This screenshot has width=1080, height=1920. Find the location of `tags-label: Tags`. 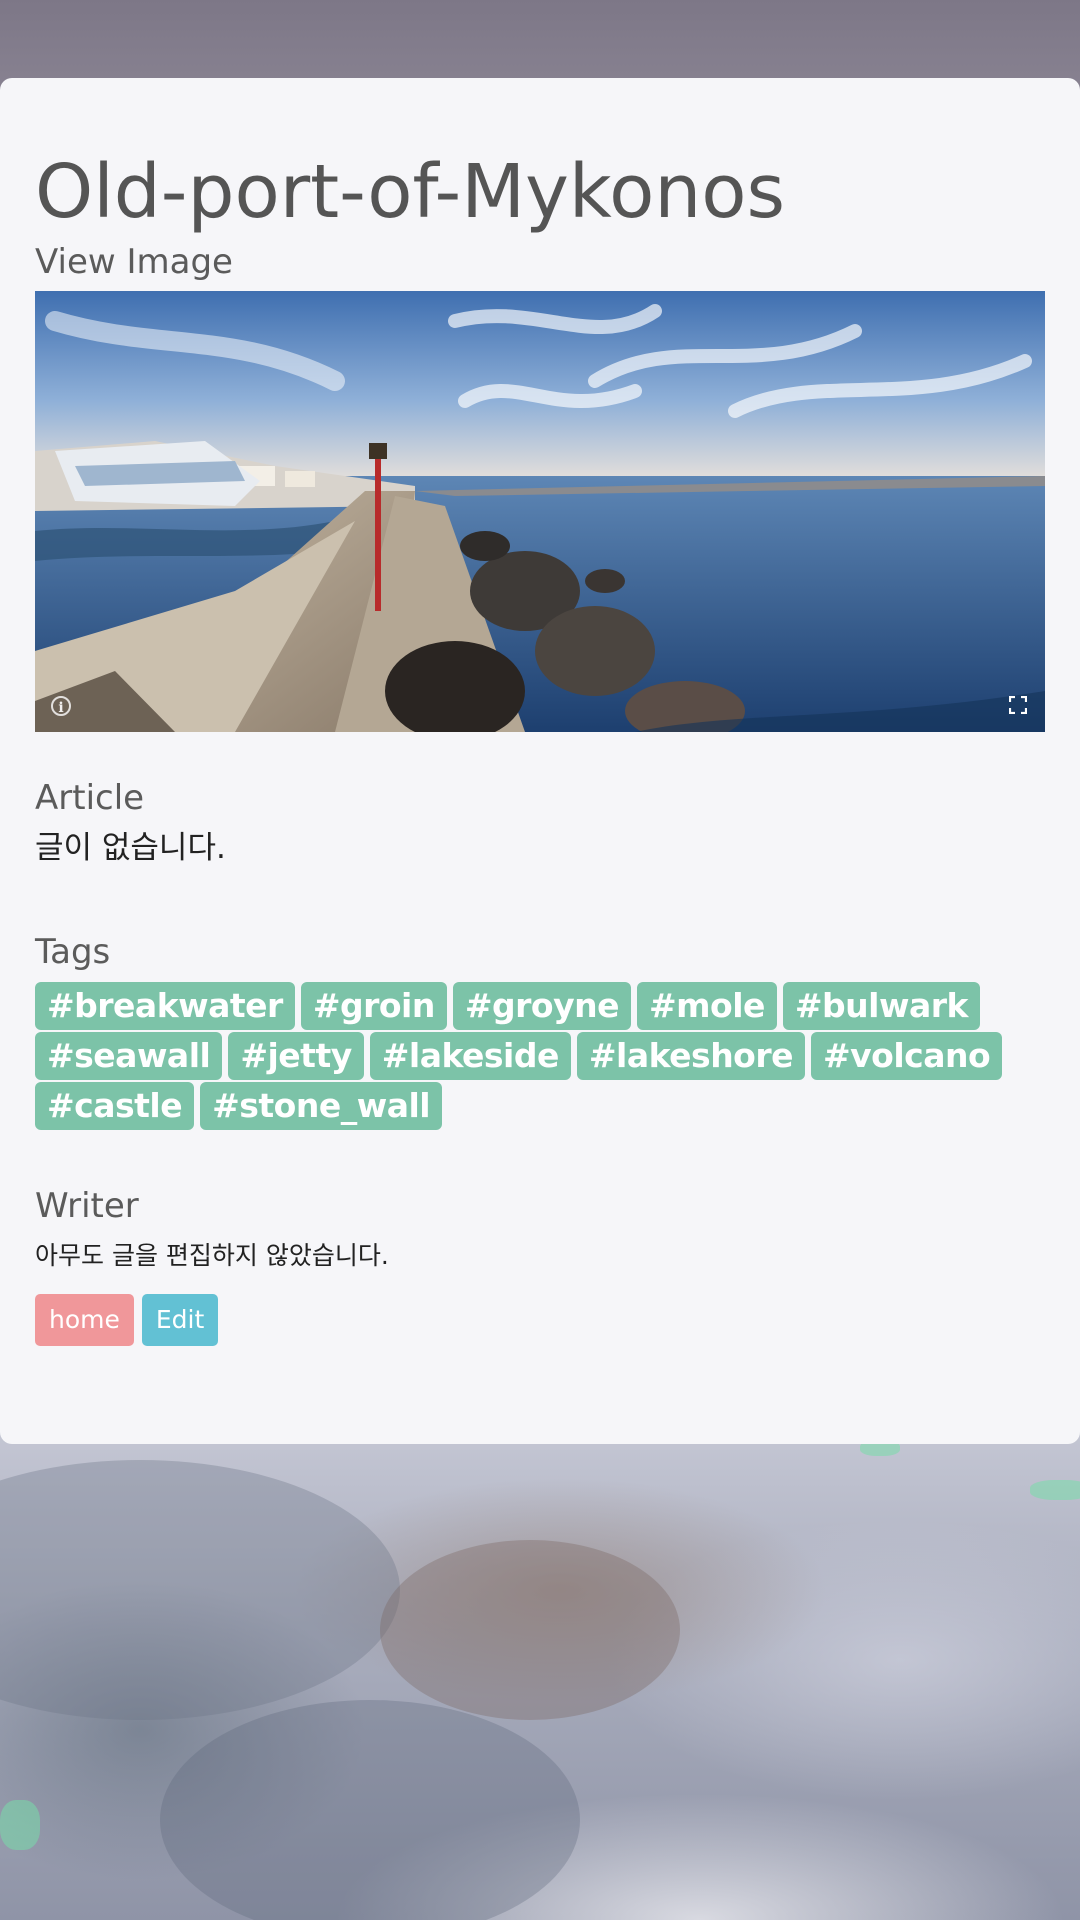

tags-label: Tags is located at coordinates (73, 952).